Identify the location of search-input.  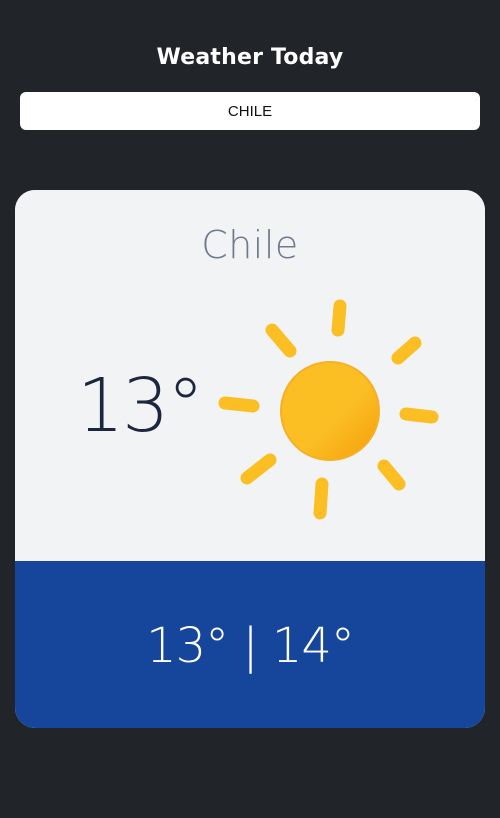
(250, 111).